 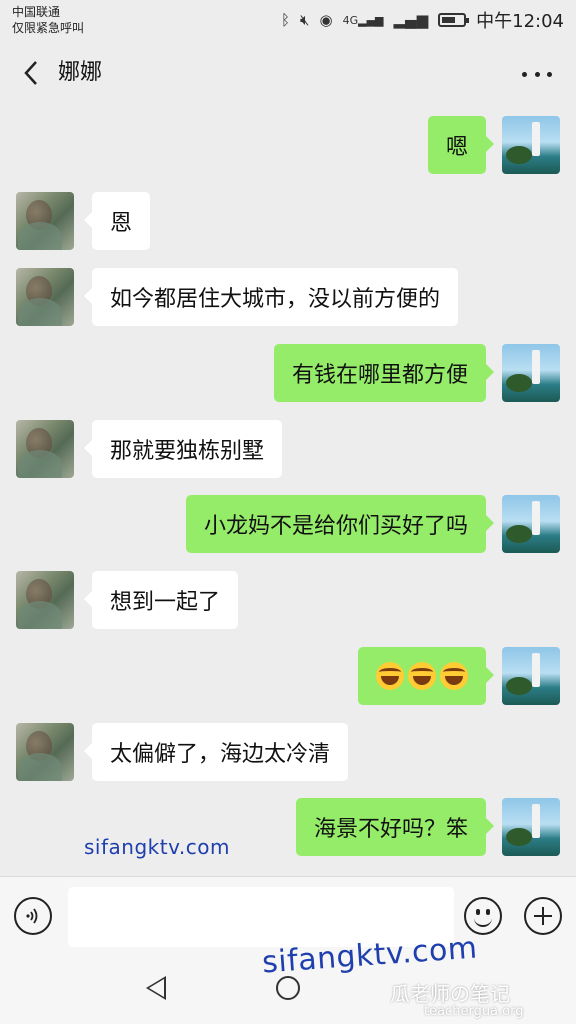 What do you see at coordinates (48, 20) in the screenshot?
I see `carrier-info: 中国联通 仅限紧急呼叫` at bounding box center [48, 20].